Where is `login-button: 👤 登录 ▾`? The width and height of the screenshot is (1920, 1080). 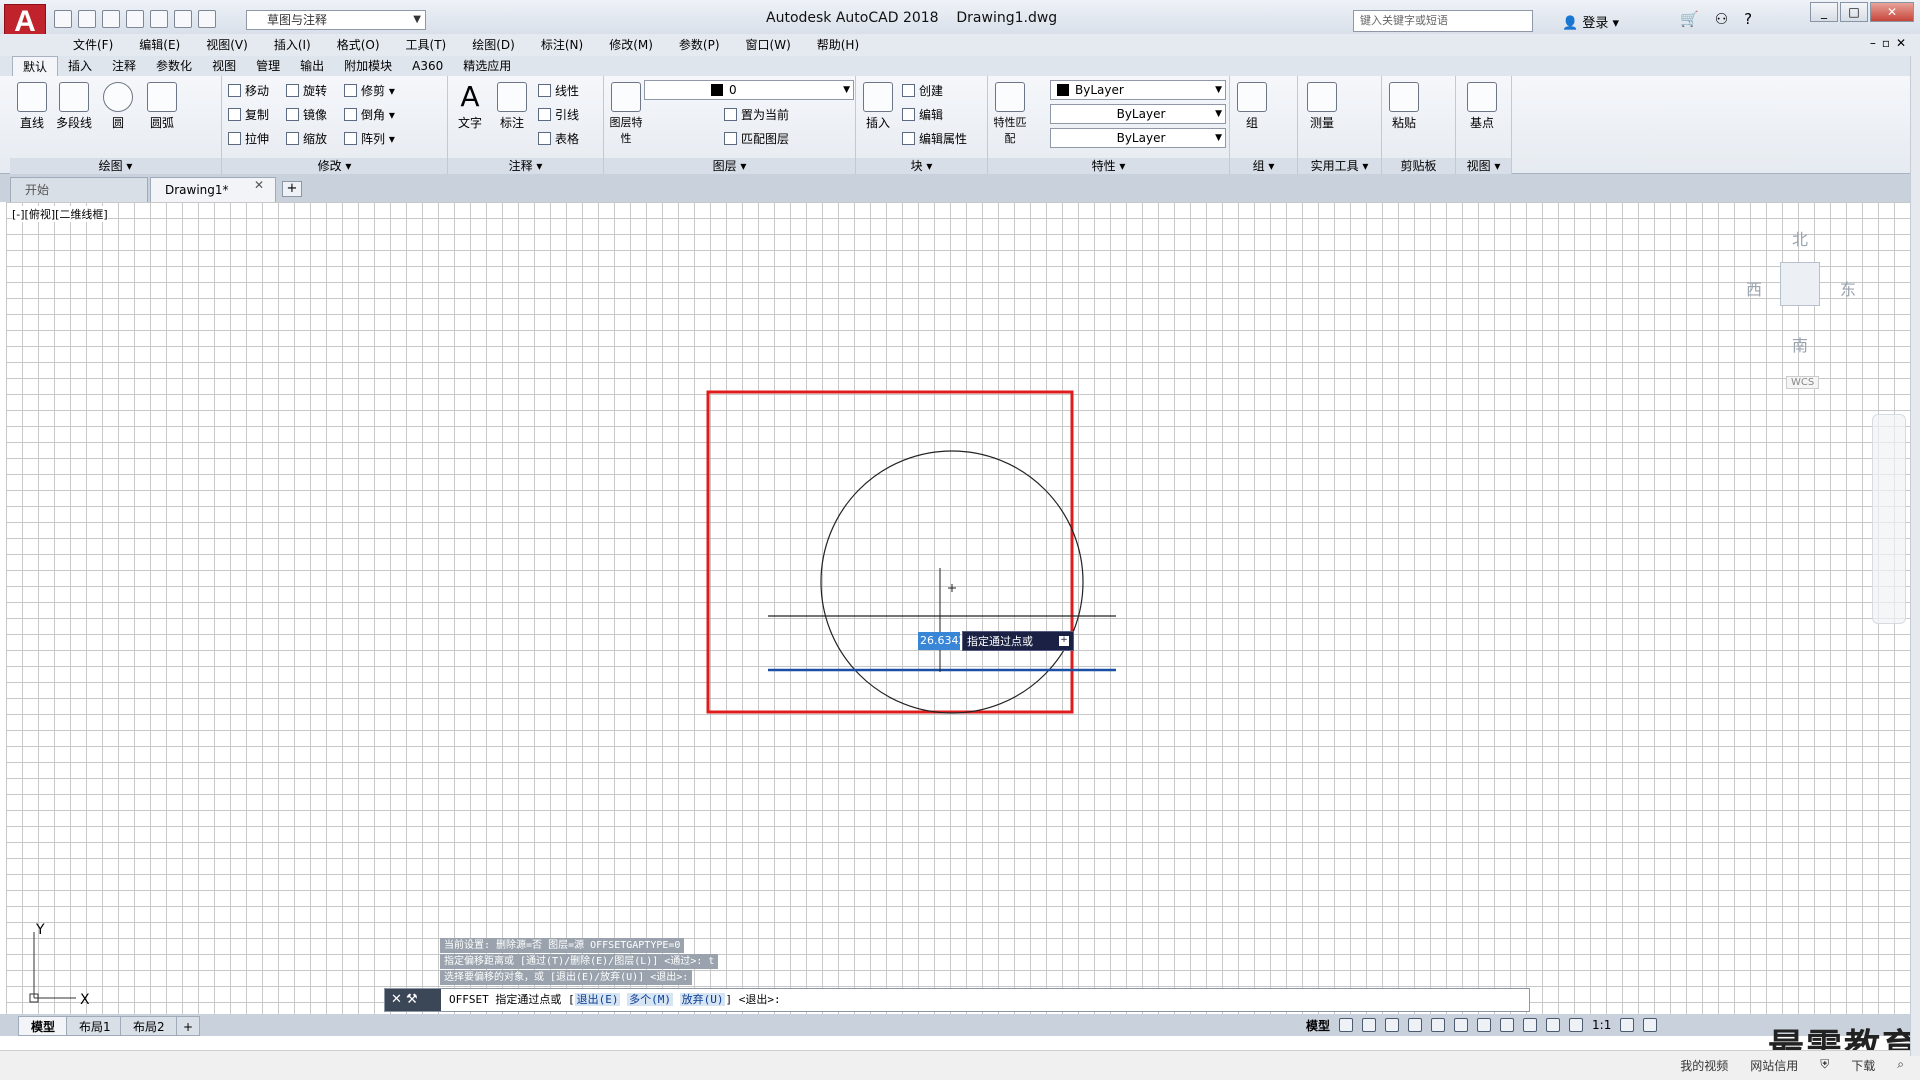
login-button: 👤 登录 ▾ is located at coordinates (1590, 21).